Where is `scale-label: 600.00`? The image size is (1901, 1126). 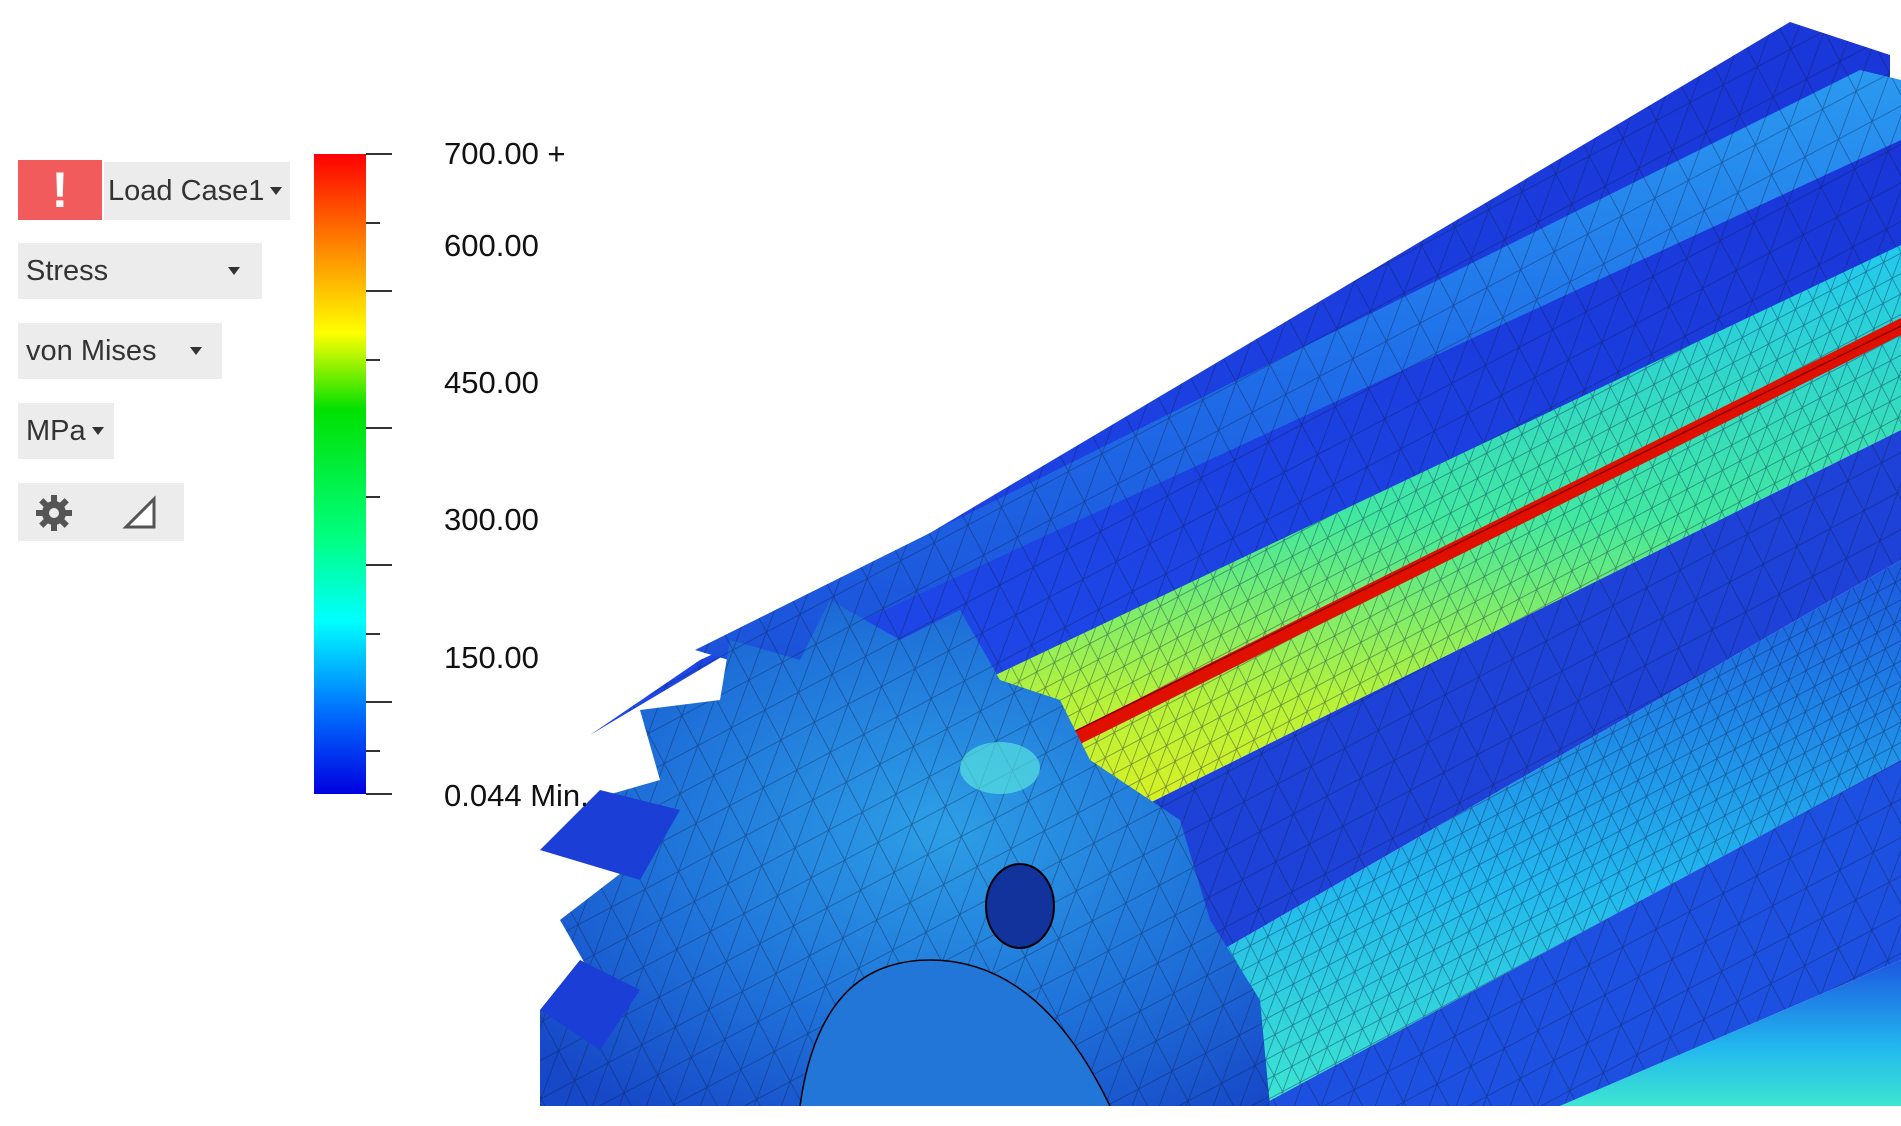
scale-label: 600.00 is located at coordinates (491, 245).